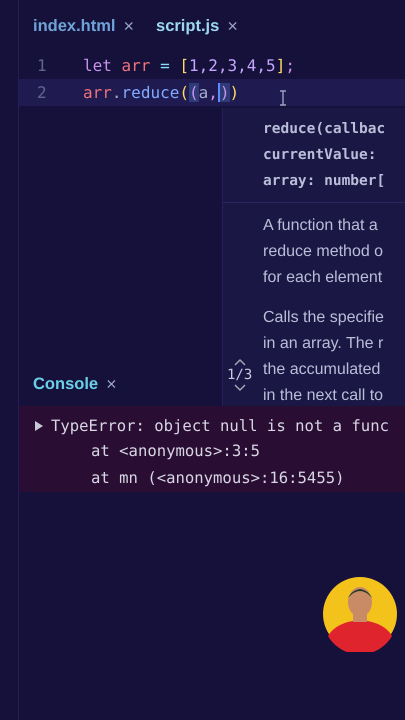 The image size is (405, 720). What do you see at coordinates (239, 375) in the screenshot?
I see `overload-counter: 1/3` at bounding box center [239, 375].